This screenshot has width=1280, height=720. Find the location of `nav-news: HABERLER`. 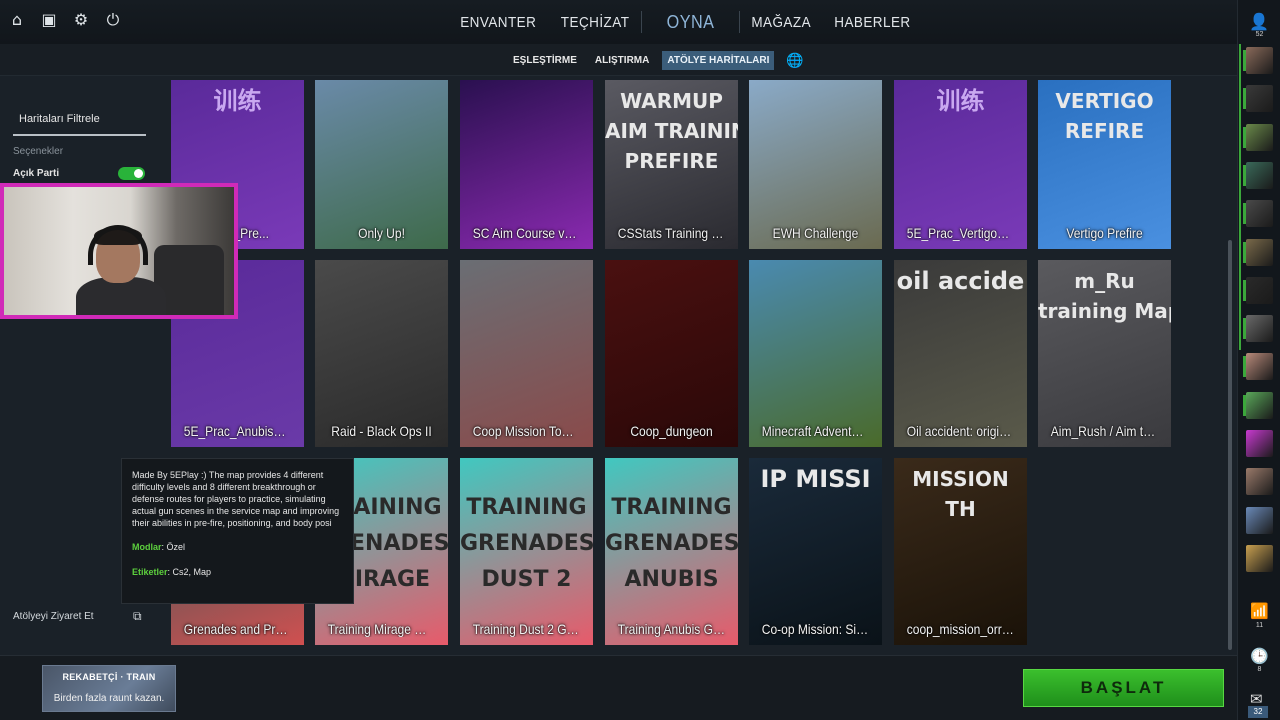

nav-news: HABERLER is located at coordinates (872, 22).